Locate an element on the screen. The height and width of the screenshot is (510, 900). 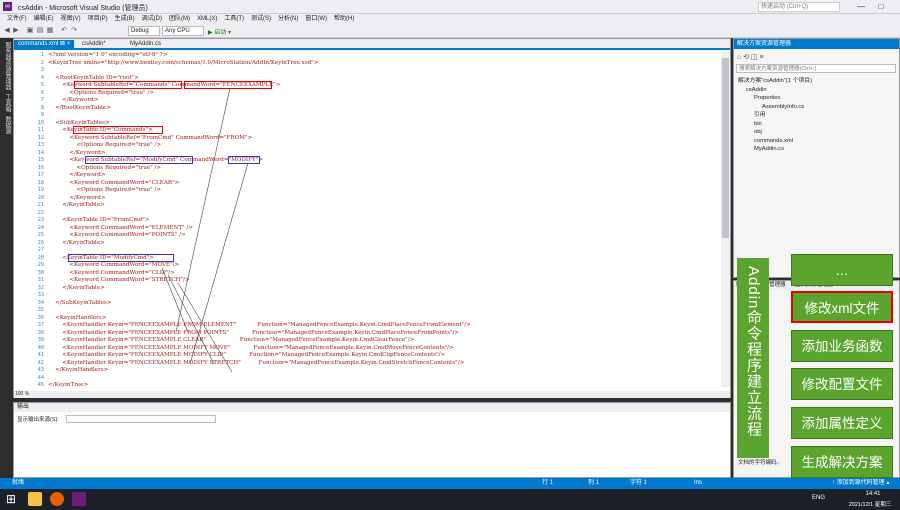
menu-item: 生成(B) is located at coordinates (125, 19).